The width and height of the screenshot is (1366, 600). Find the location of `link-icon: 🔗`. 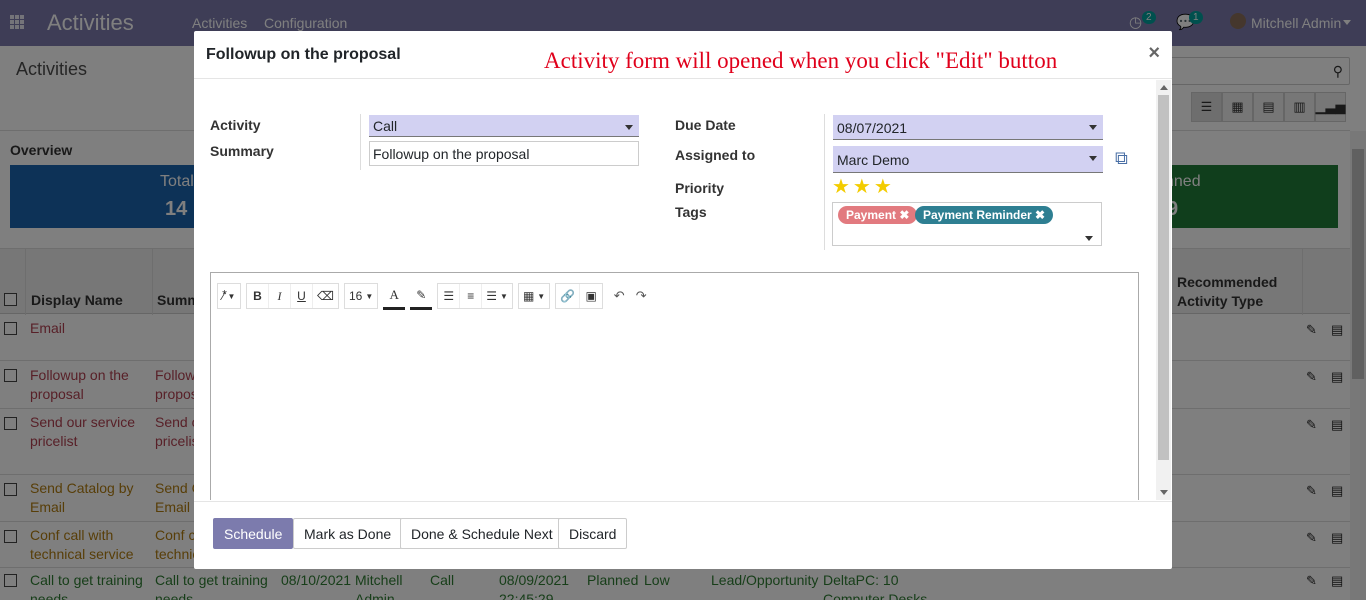

link-icon: 🔗 is located at coordinates (568, 296).